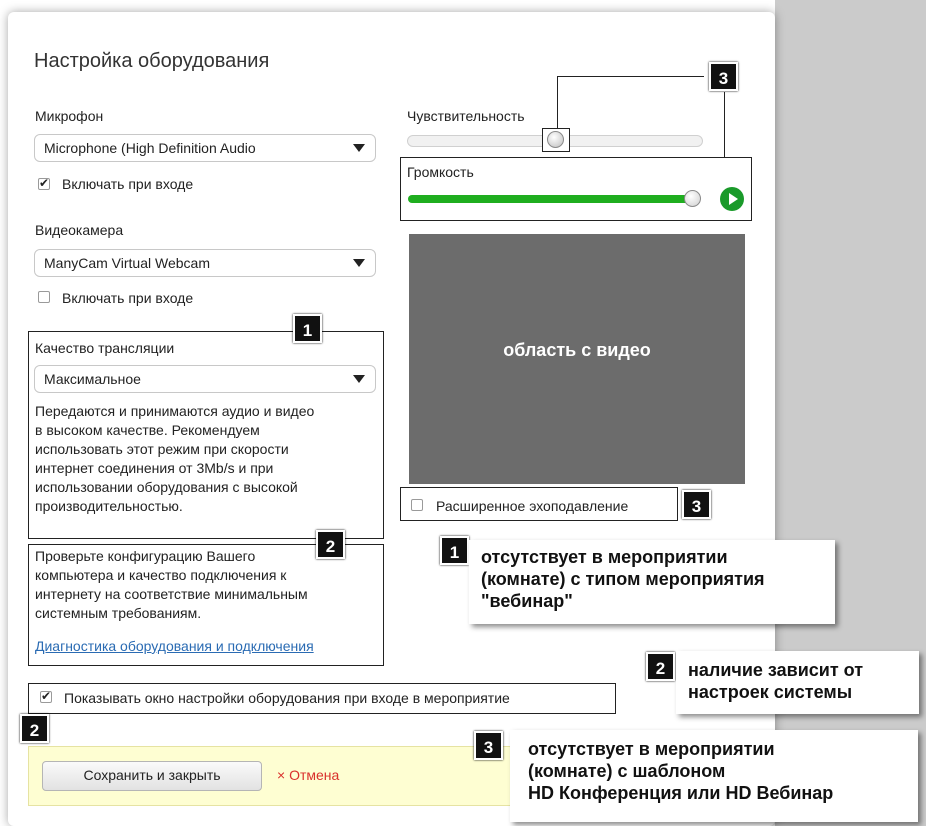  I want to click on sensitivity-label: Чувствительность, so click(466, 116).